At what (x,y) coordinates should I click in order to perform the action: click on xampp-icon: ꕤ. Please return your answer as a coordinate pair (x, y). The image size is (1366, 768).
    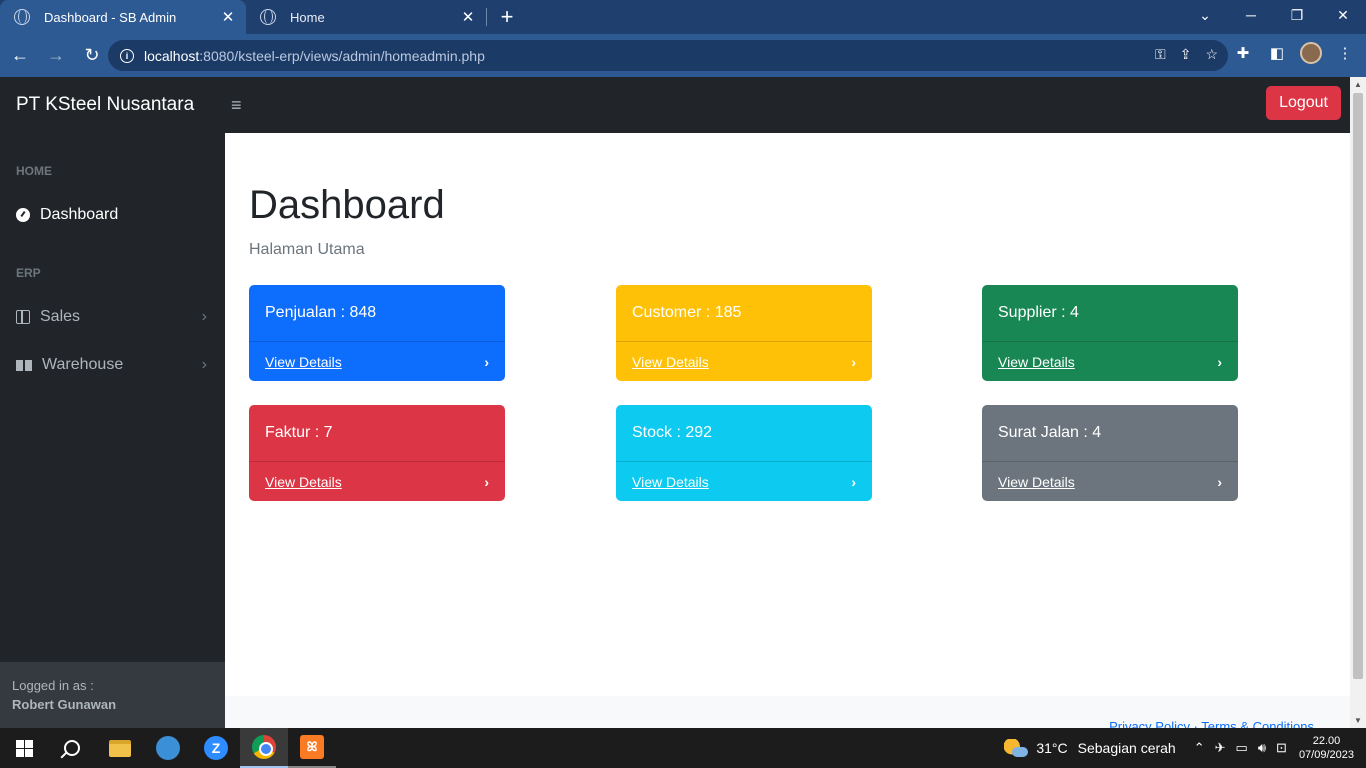
    Looking at the image, I should click on (312, 747).